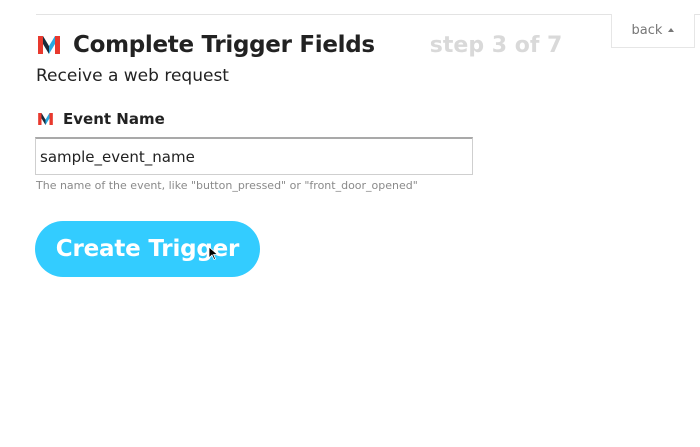 The width and height of the screenshot is (700, 447). I want to click on page-header: Complete Trigger Fields step 3 of 7, so click(300, 45).